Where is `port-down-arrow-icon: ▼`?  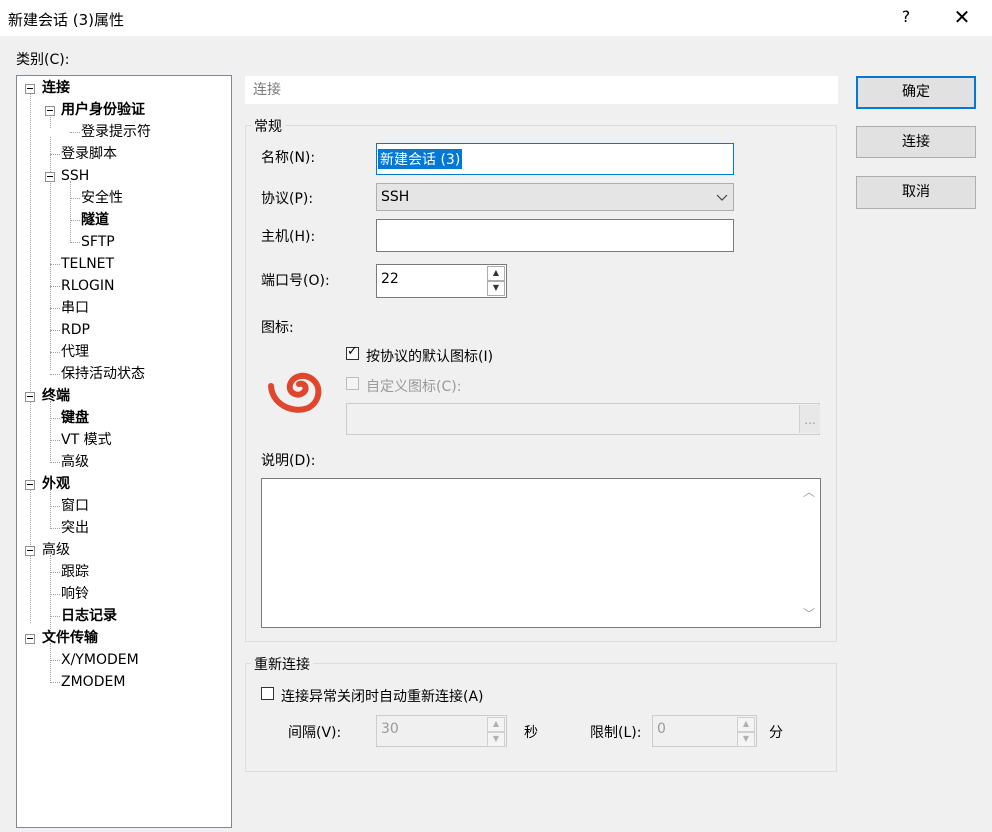
port-down-arrow-icon: ▼ is located at coordinates (496, 288).